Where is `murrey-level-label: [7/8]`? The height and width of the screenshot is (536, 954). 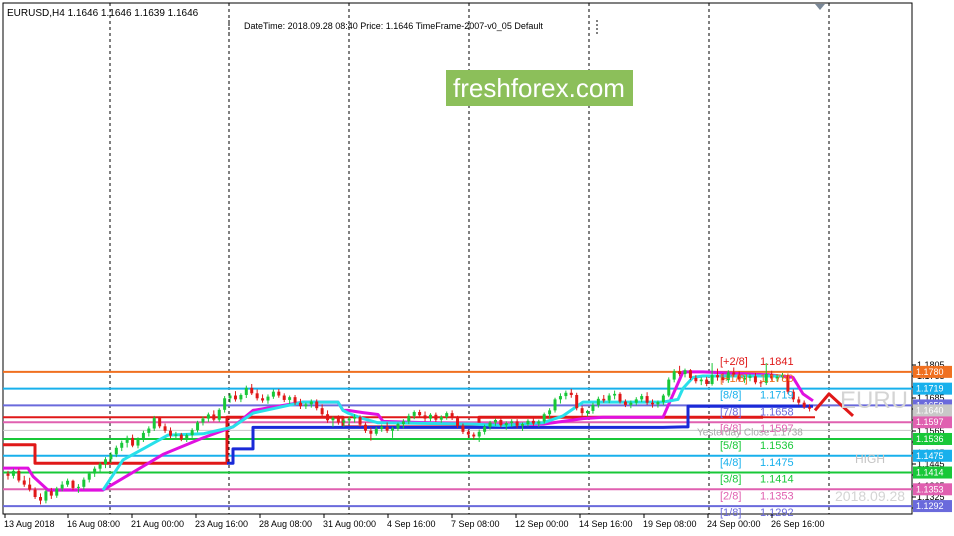
murrey-level-label: [7/8] is located at coordinates (730, 412).